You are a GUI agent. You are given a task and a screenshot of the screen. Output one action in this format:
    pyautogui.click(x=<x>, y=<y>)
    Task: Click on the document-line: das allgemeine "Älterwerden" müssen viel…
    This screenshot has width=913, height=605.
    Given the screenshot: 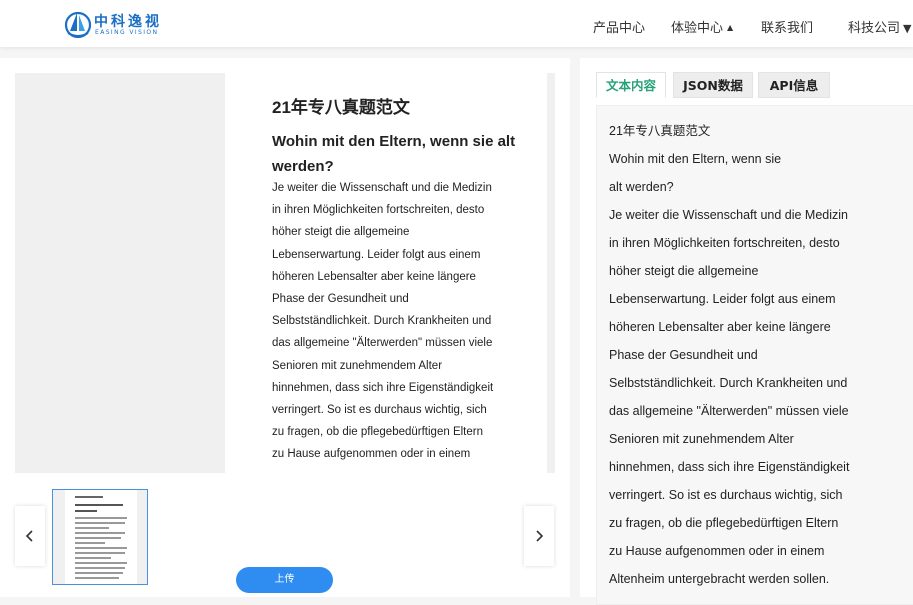 What is the action you would take?
    pyautogui.click(x=382, y=343)
    